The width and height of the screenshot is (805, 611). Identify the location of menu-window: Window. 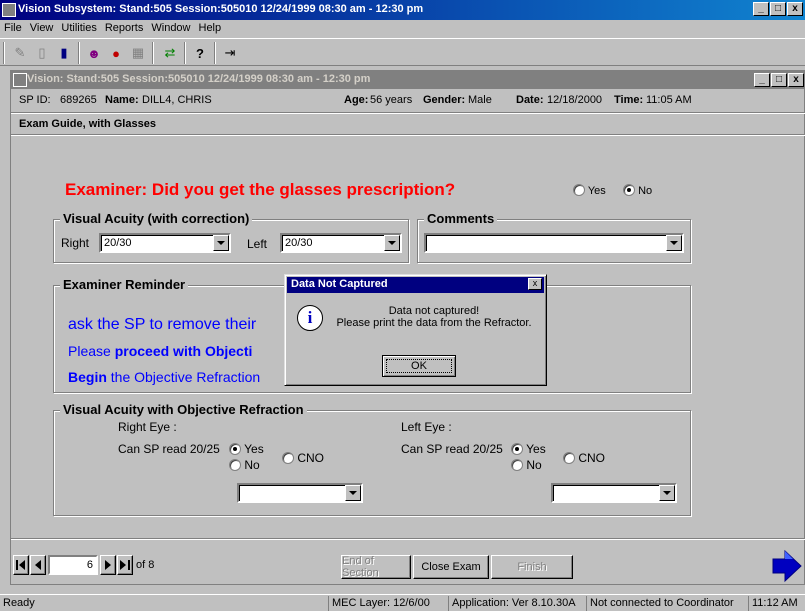
(170, 27).